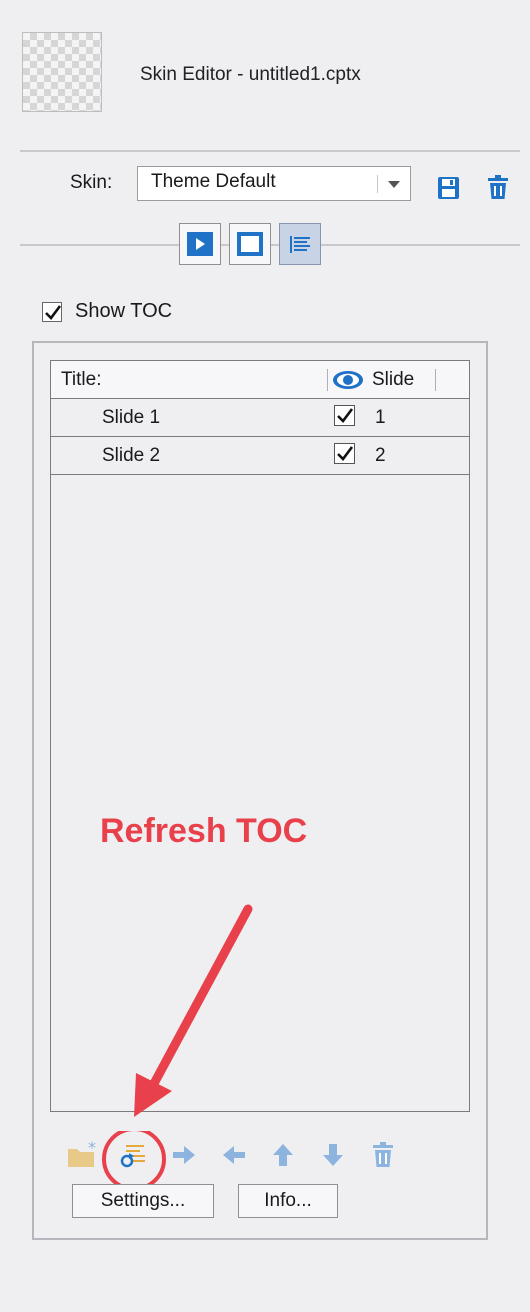  I want to click on column-slide: Slide, so click(393, 380).